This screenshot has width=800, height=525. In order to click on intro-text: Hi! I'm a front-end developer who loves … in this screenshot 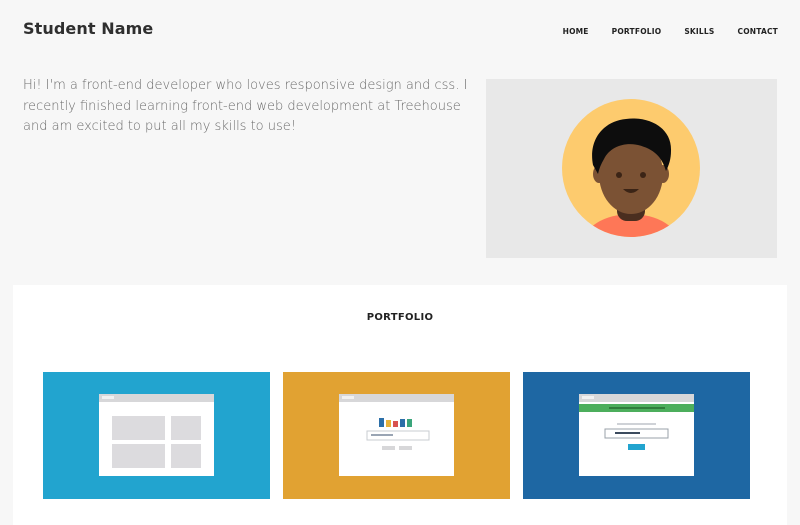, I will do `click(245, 106)`.